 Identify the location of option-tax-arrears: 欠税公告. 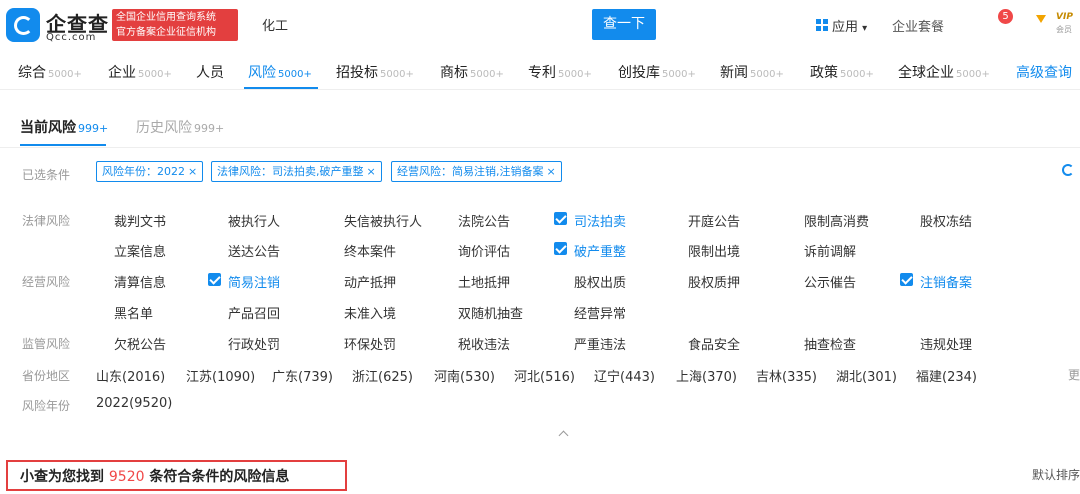
(140, 343).